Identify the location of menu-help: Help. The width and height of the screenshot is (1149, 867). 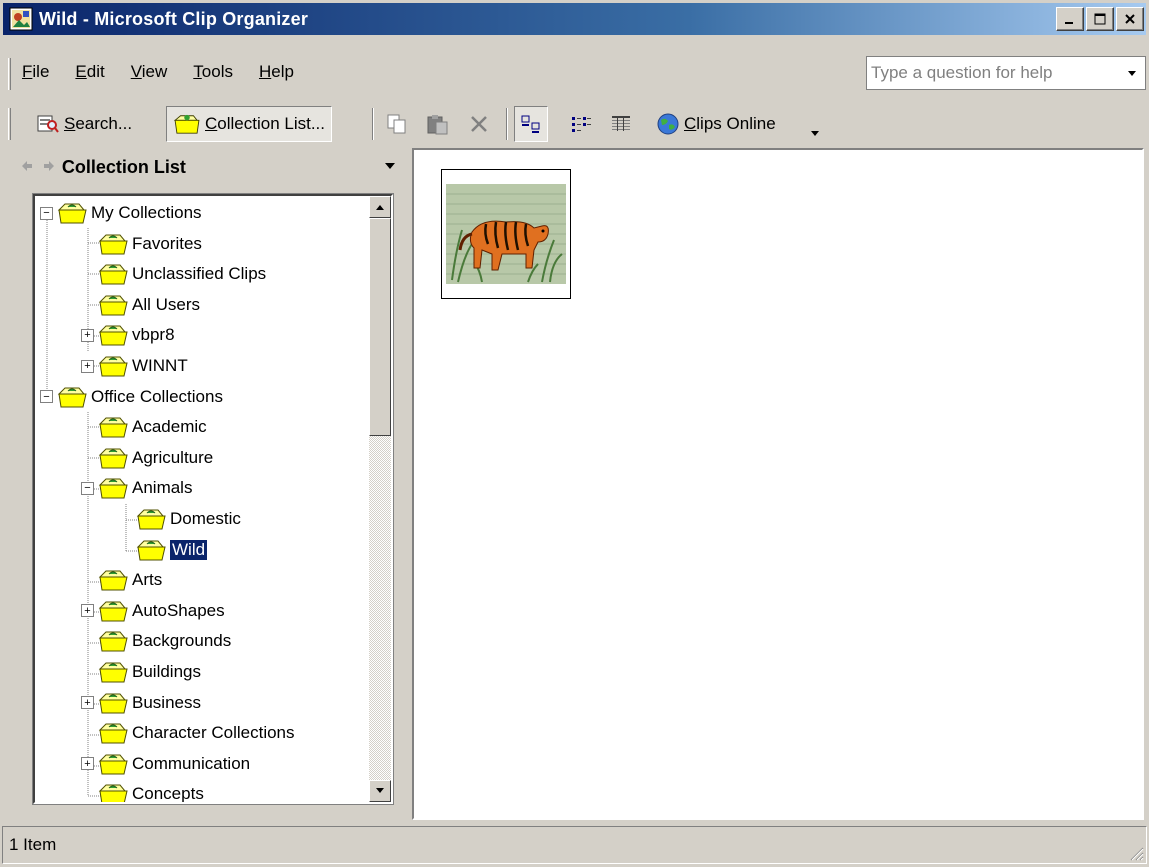
(276, 72).